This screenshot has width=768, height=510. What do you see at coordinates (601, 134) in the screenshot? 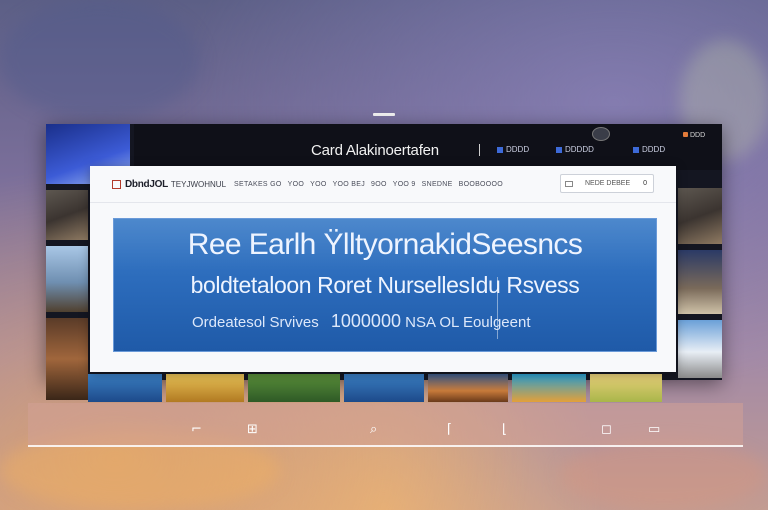
I see `avatar` at bounding box center [601, 134].